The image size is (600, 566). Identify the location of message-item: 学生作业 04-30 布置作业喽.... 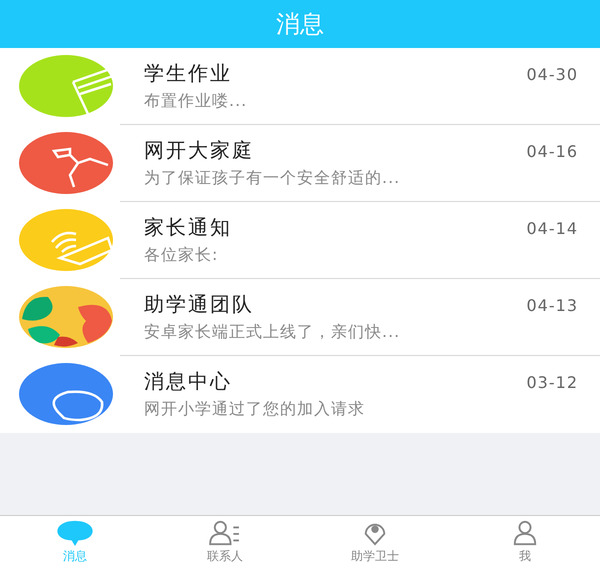
(300, 86).